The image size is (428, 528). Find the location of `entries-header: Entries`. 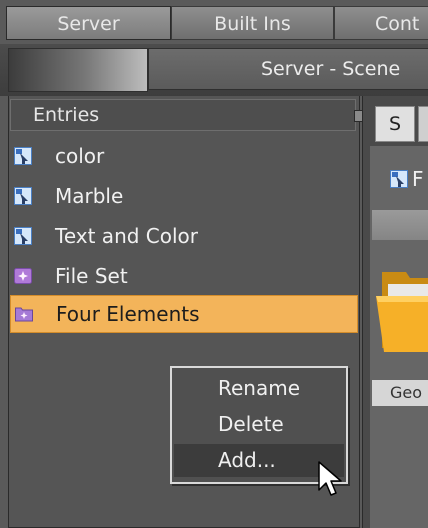

entries-header: Entries is located at coordinates (183, 115).